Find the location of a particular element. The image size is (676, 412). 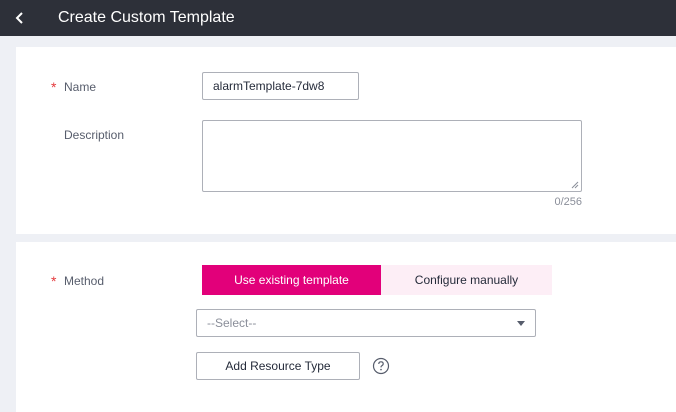

page-title: Create Custom Template is located at coordinates (146, 17).